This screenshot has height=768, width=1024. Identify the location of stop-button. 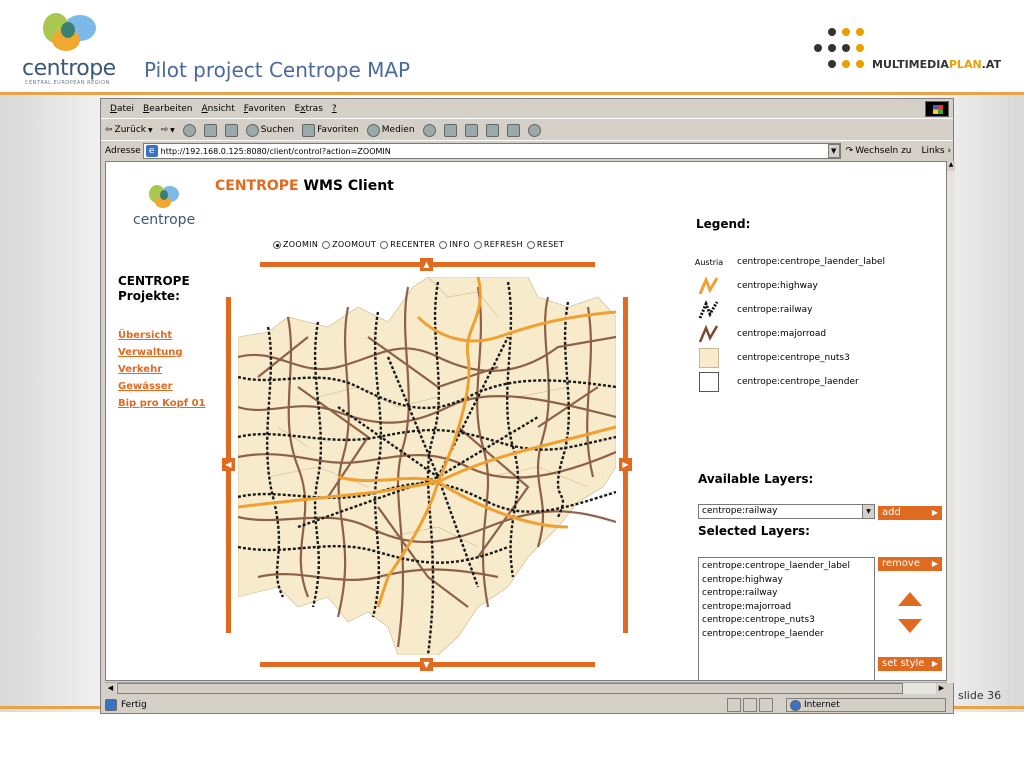
(189, 130).